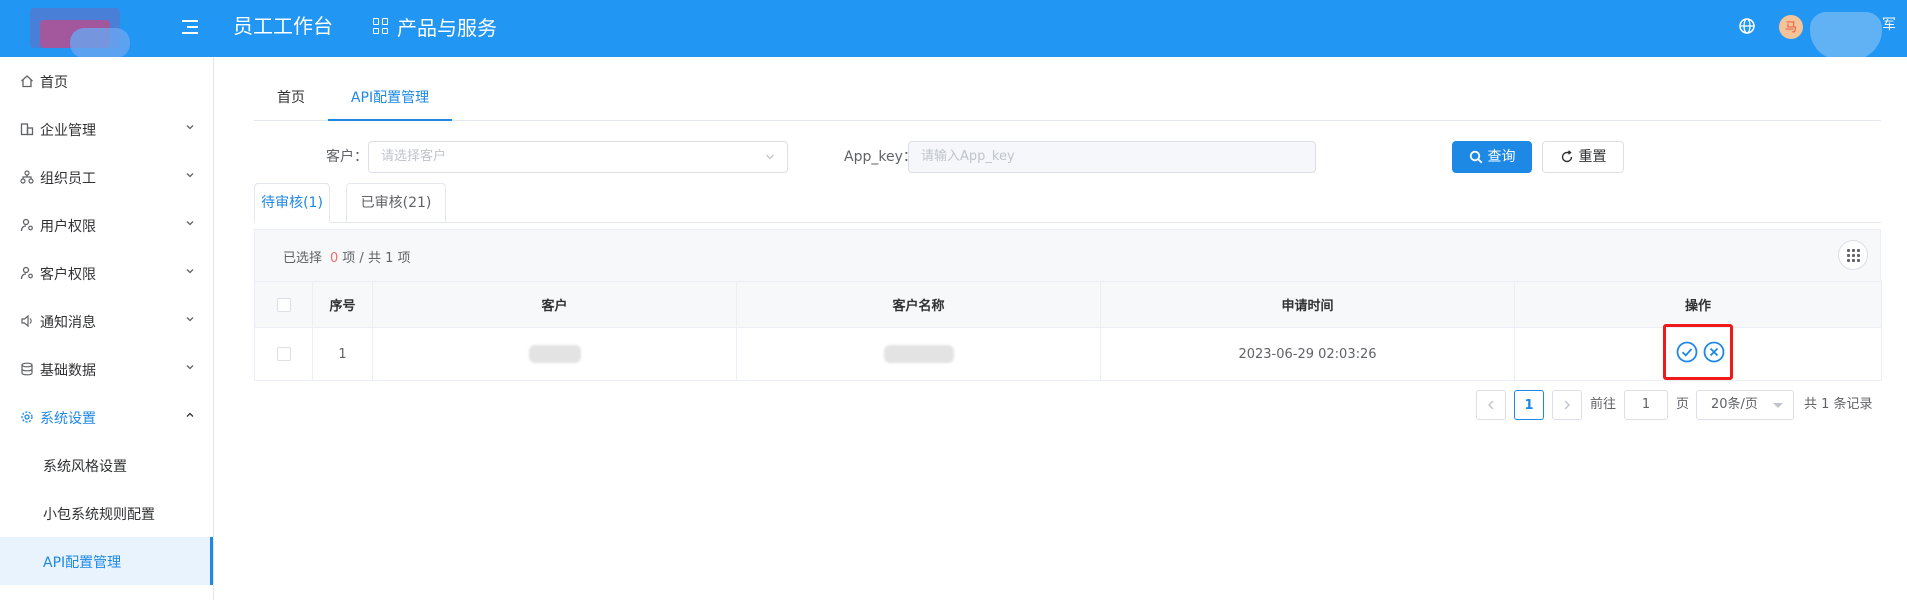  What do you see at coordinates (414, 156) in the screenshot?
I see `customer-select-placeholder: 请选择客户` at bounding box center [414, 156].